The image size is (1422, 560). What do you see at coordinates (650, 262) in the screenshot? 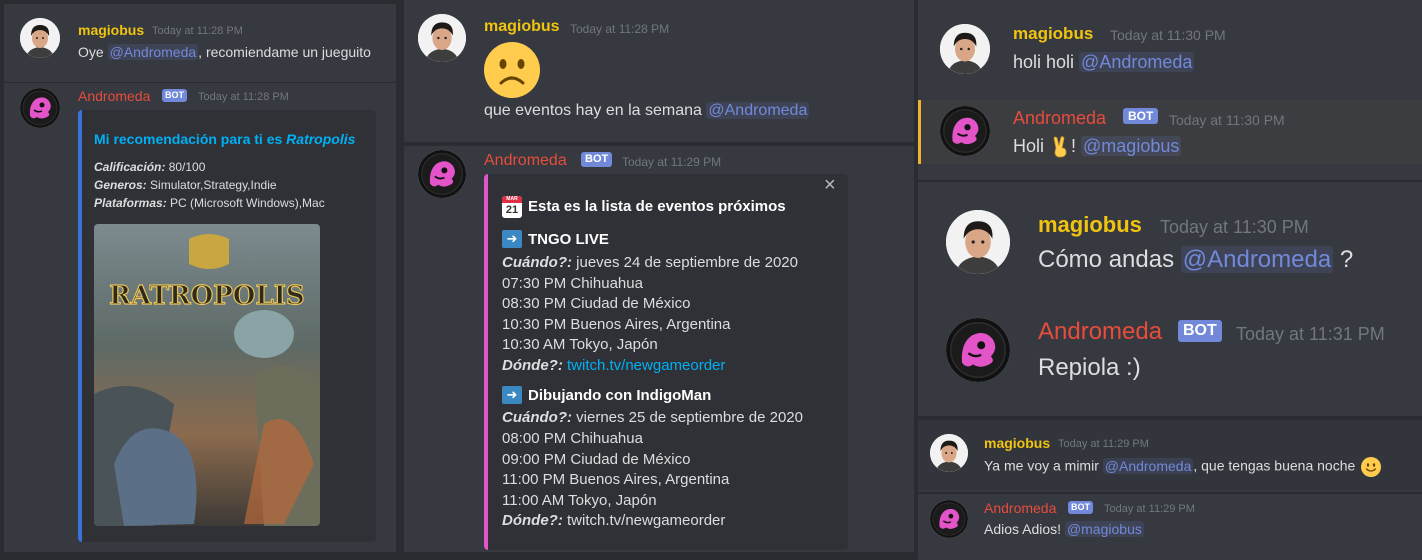
I see `event-when: Cuándo?: jueves 24 de septiembre de 2020` at bounding box center [650, 262].